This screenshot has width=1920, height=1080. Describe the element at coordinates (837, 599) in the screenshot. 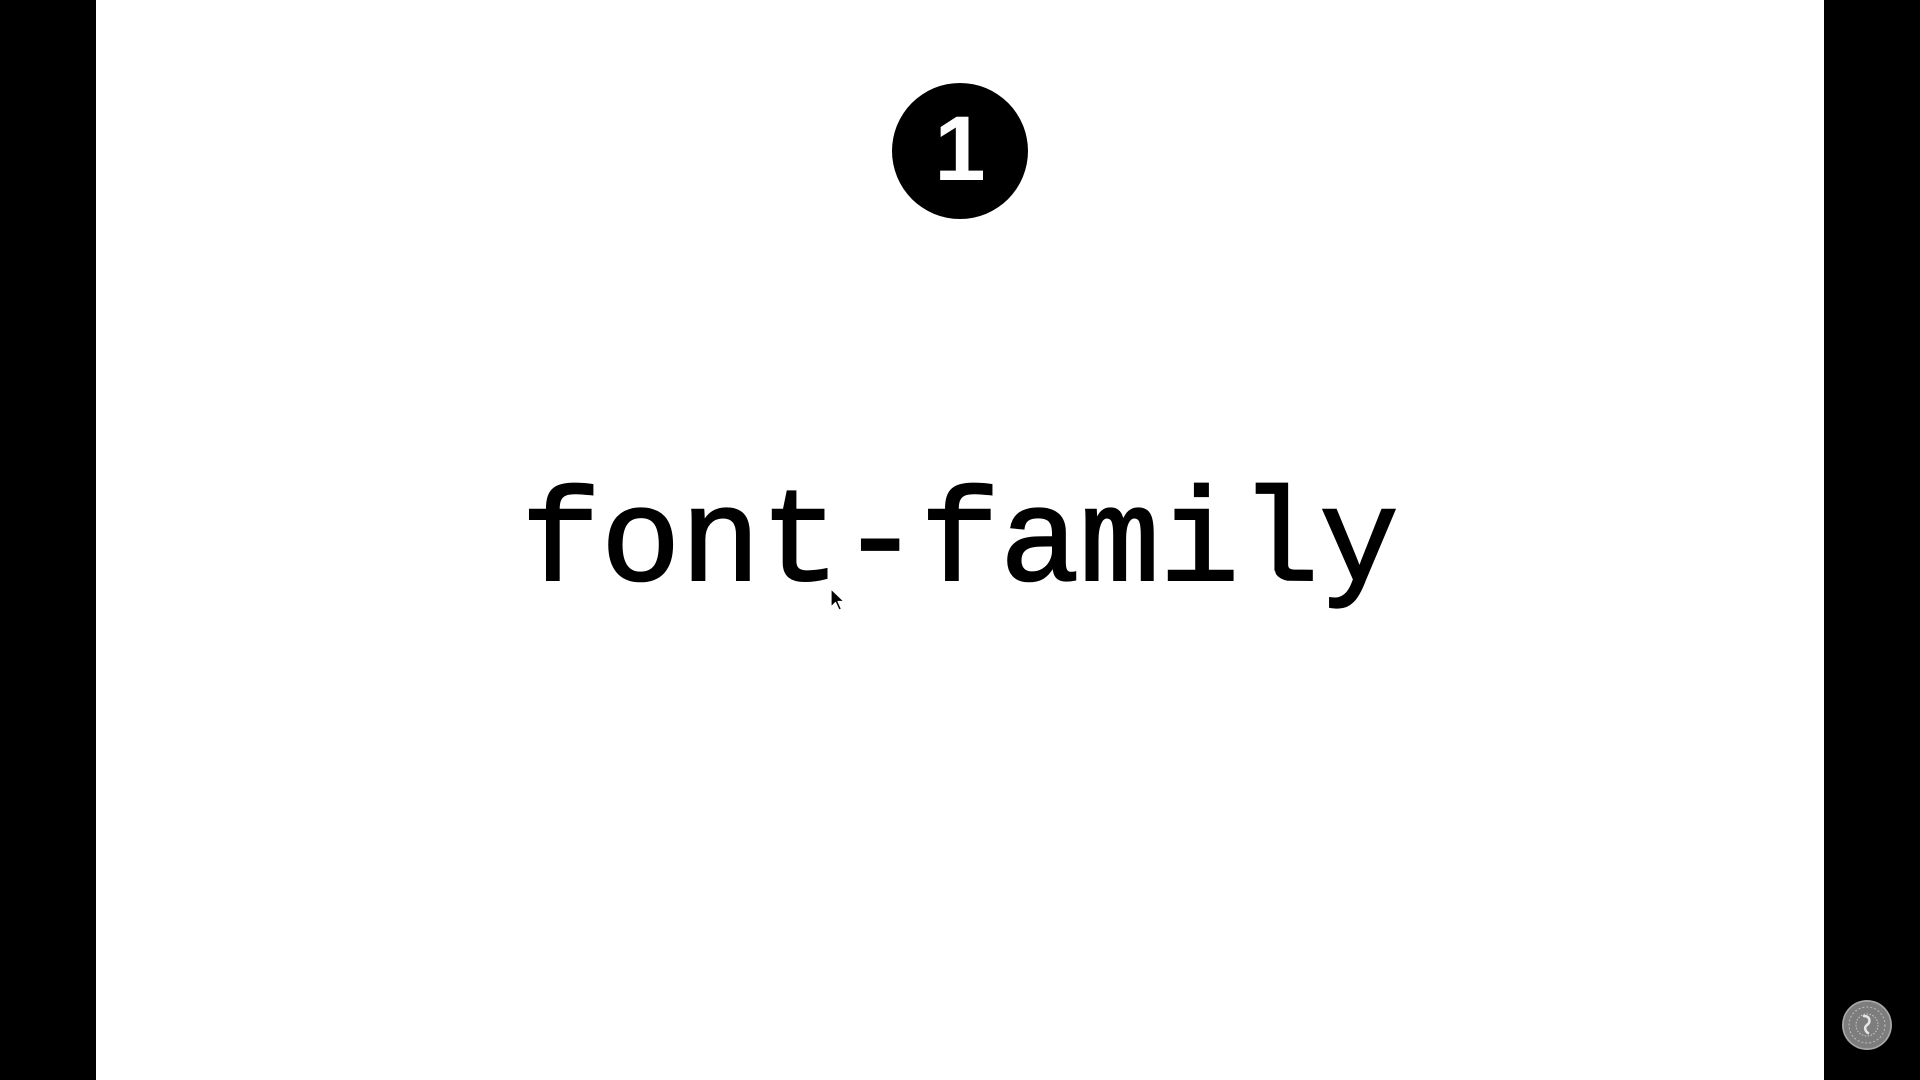

I see `mouse-pointer-icon` at that location.